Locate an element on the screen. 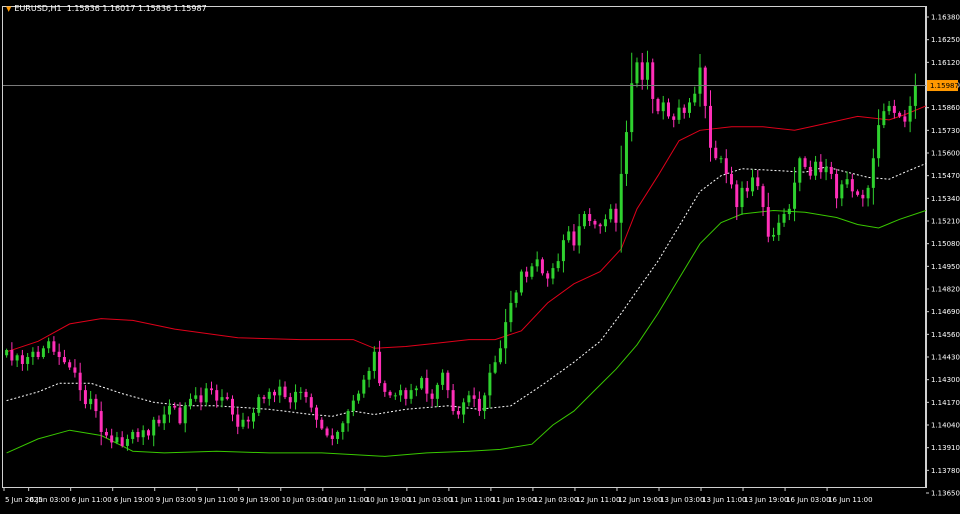  time-tick-label: 13 Jun 03:00 is located at coordinates (682, 500).